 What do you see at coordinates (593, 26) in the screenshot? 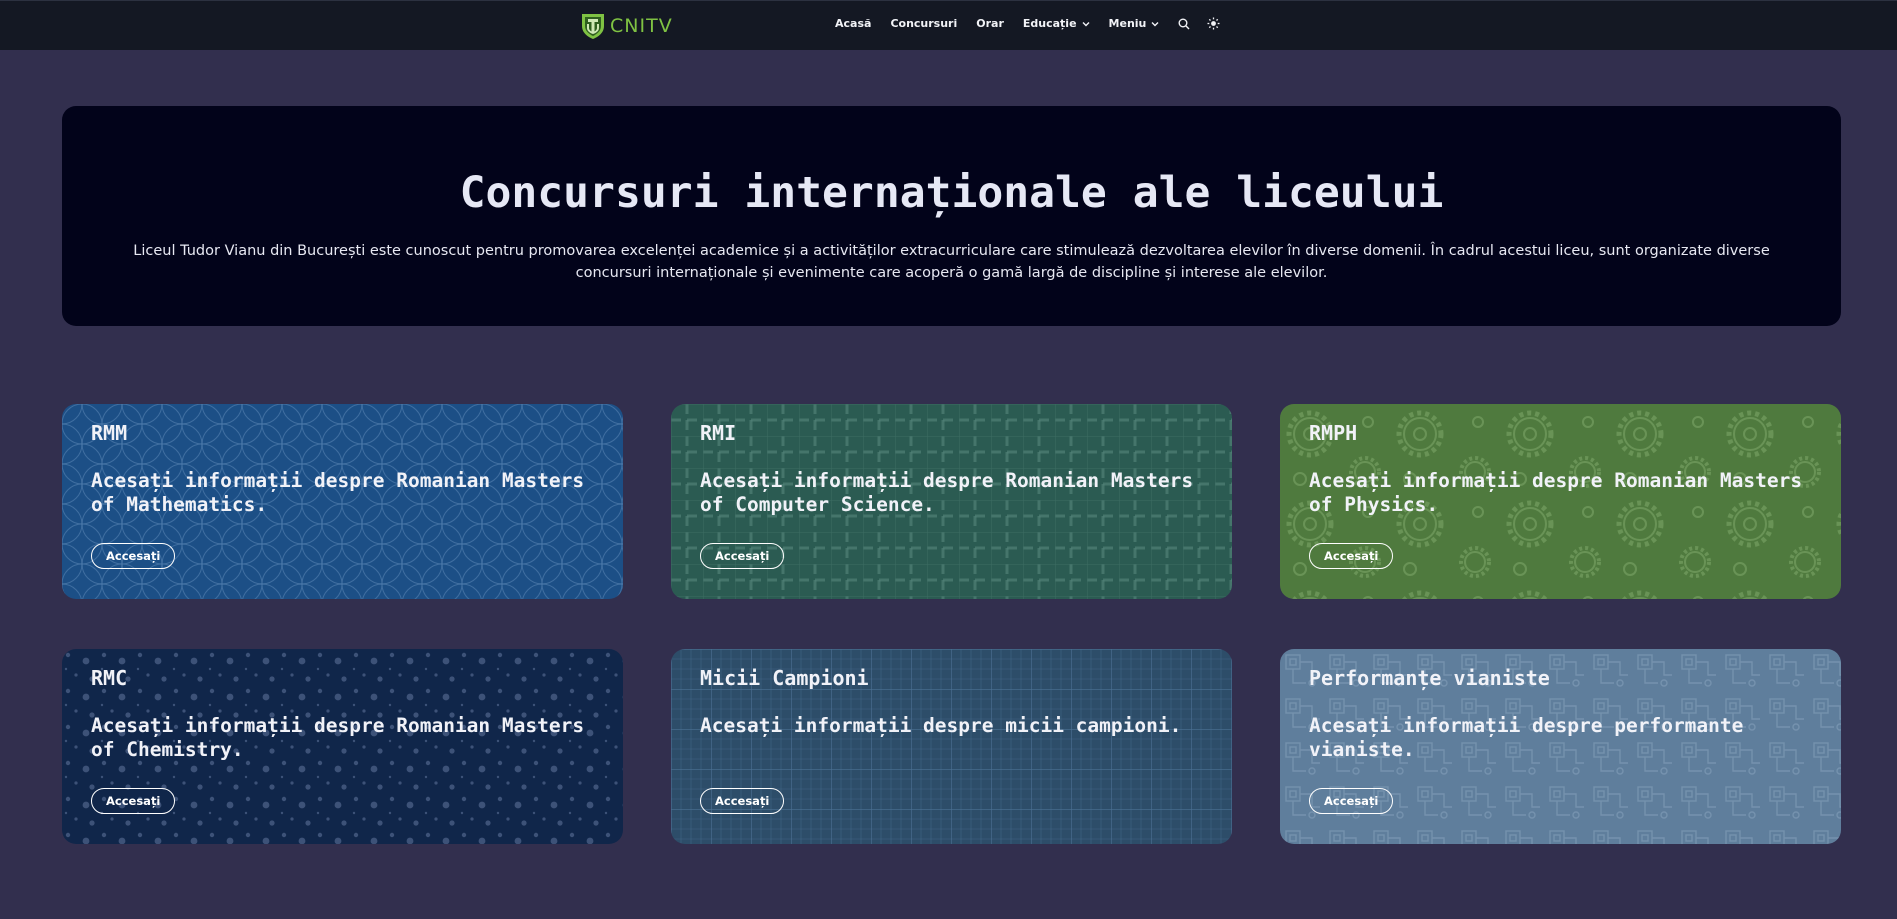
I see `shield-logo-icon` at bounding box center [593, 26].